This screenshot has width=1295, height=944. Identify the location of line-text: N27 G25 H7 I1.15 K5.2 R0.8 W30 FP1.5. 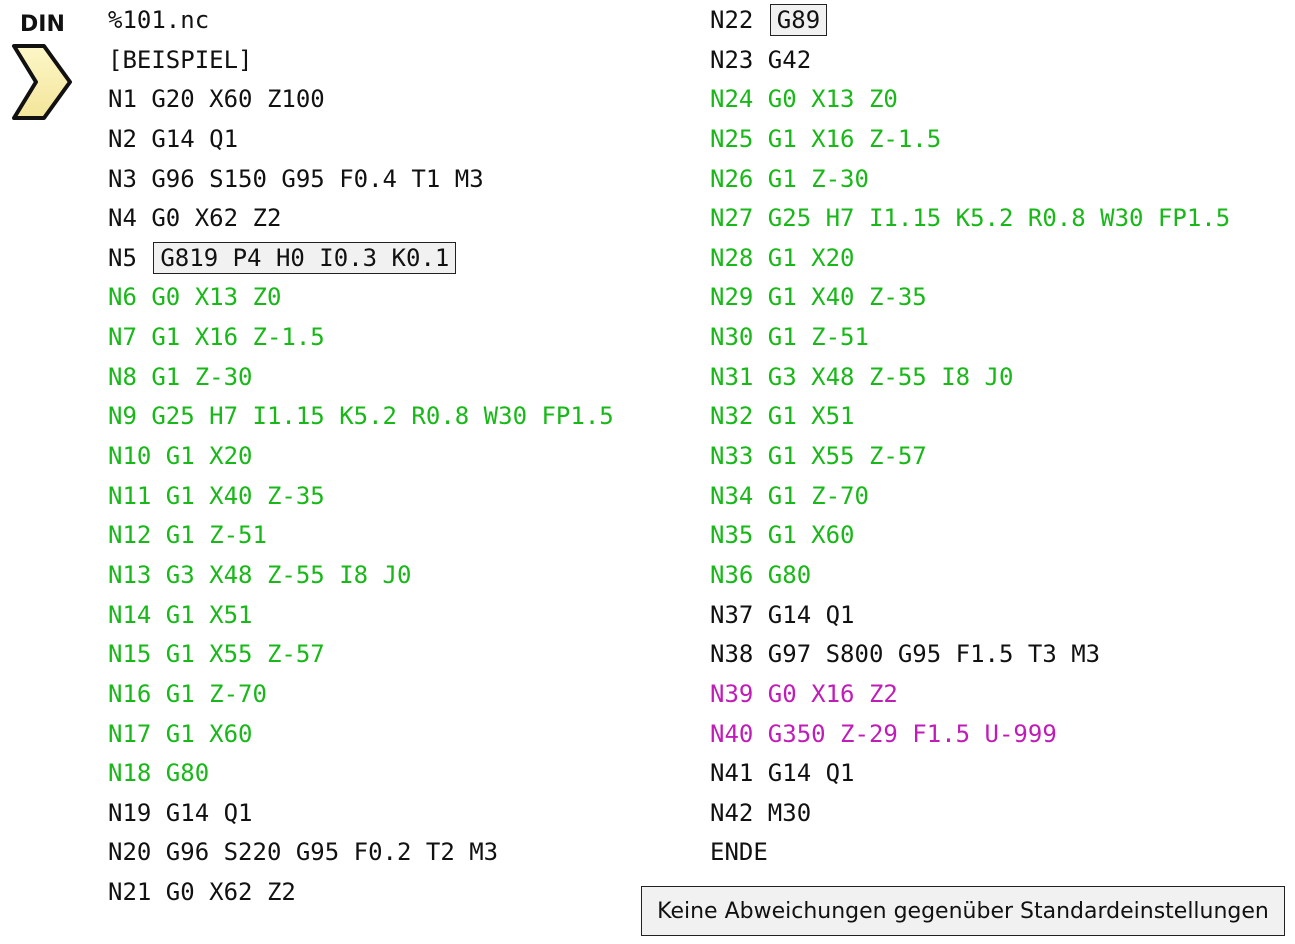
(970, 218).